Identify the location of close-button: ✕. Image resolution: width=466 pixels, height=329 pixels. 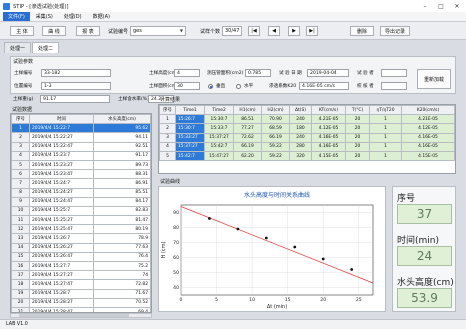
(457, 6).